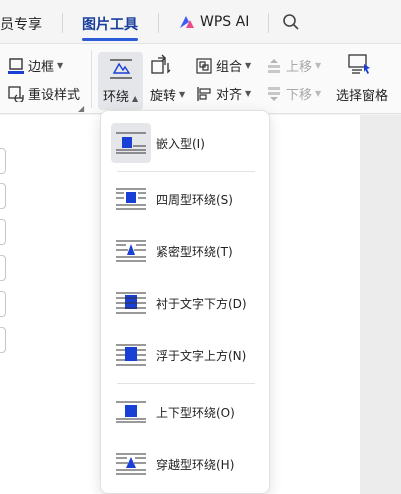  I want to click on menu-item-label: 紧密型环绕(T), so click(194, 251).